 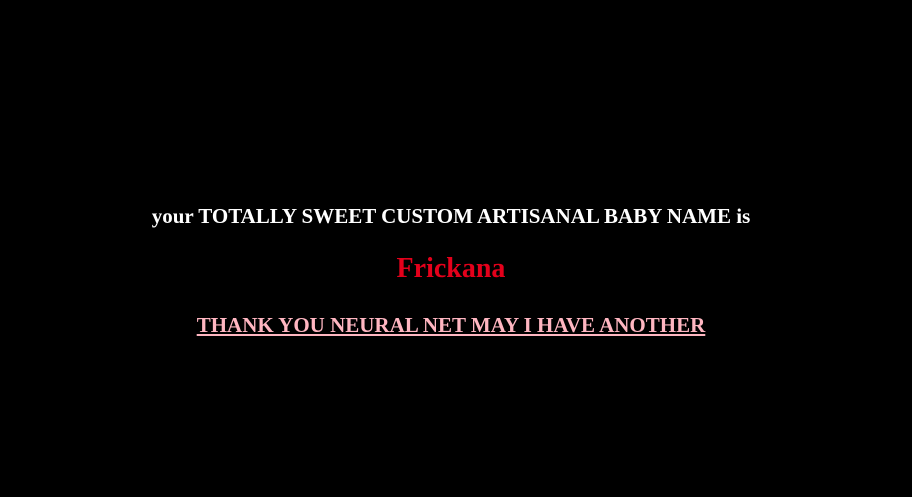 I want to click on baby-name: Frickana, so click(x=451, y=268).